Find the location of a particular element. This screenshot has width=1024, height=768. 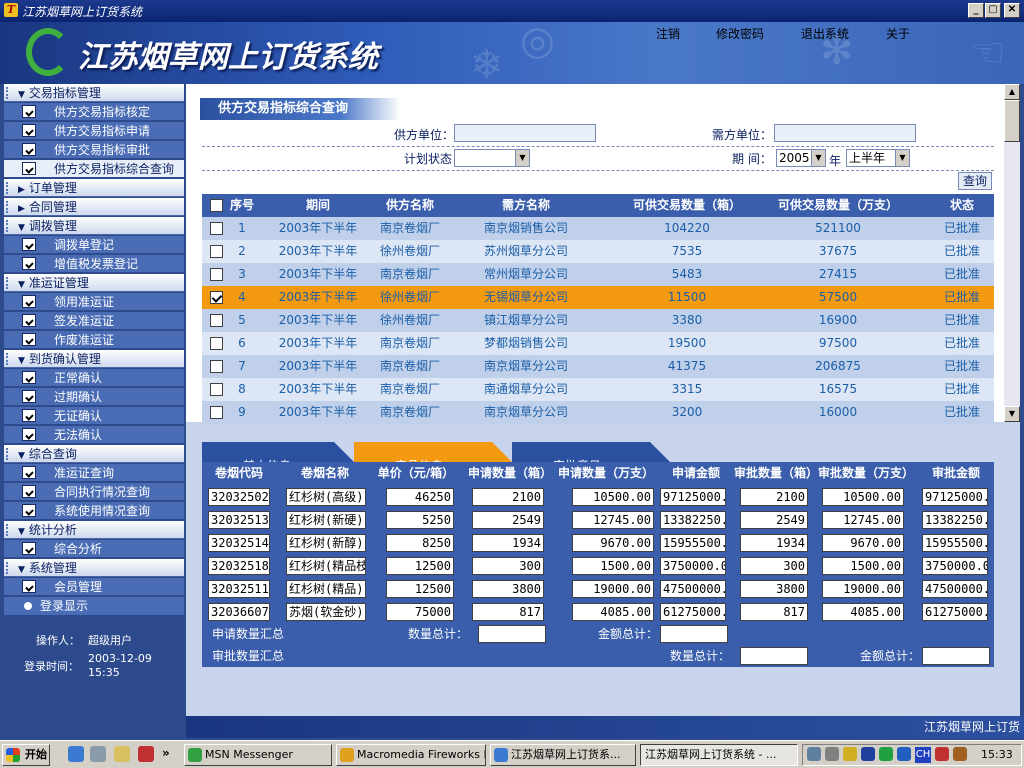

detail-cell-input: 19000.00 is located at coordinates (613, 589).